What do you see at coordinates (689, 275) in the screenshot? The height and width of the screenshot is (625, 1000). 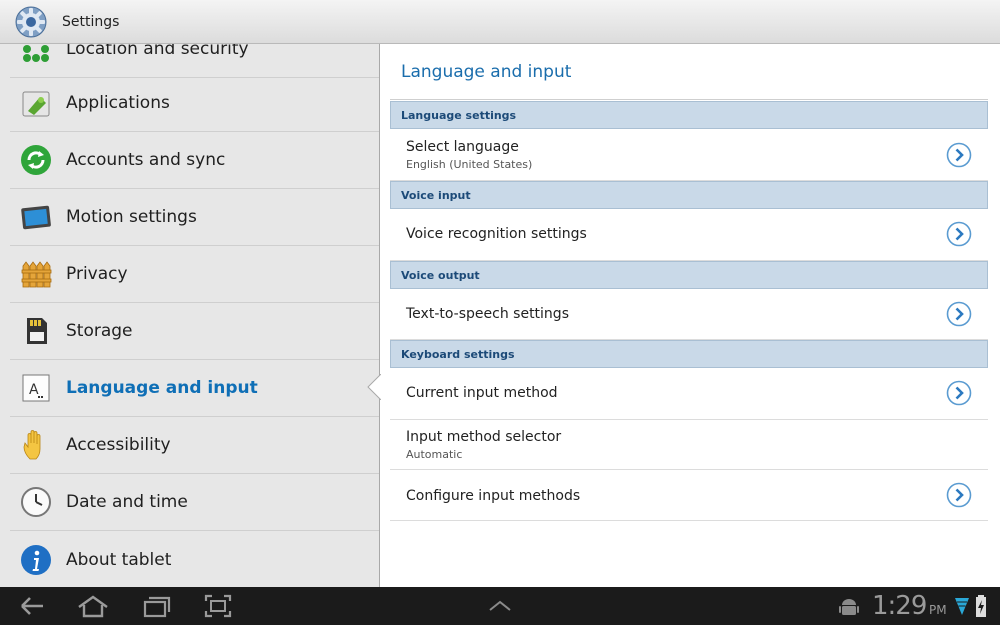 I see `section-header-voice-output: Voice output` at bounding box center [689, 275].